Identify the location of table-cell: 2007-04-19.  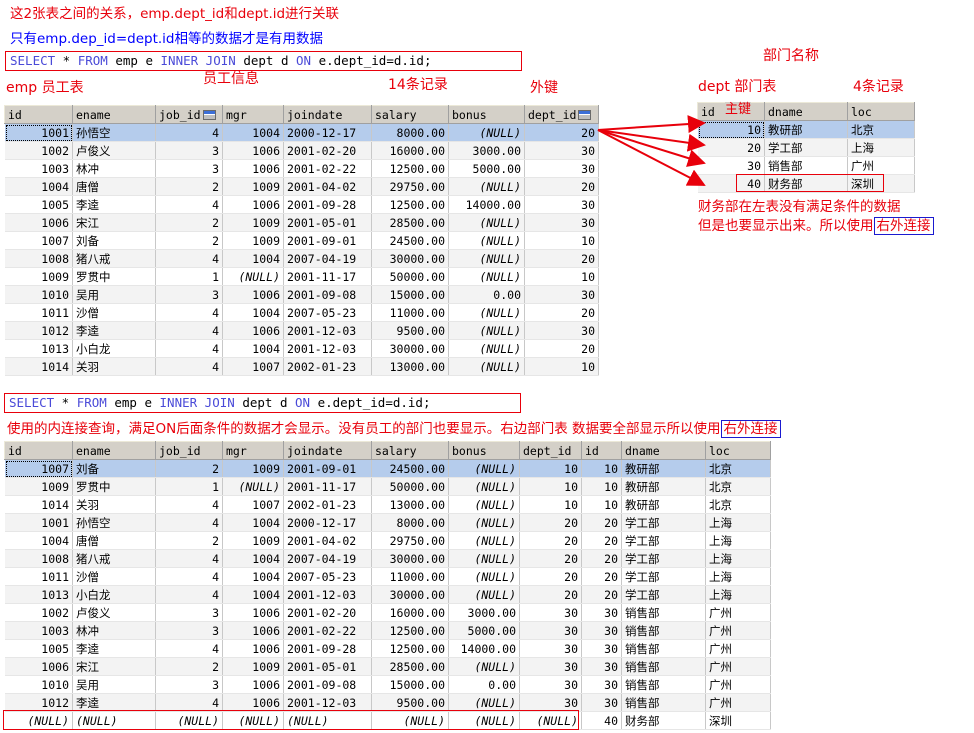
(327, 558).